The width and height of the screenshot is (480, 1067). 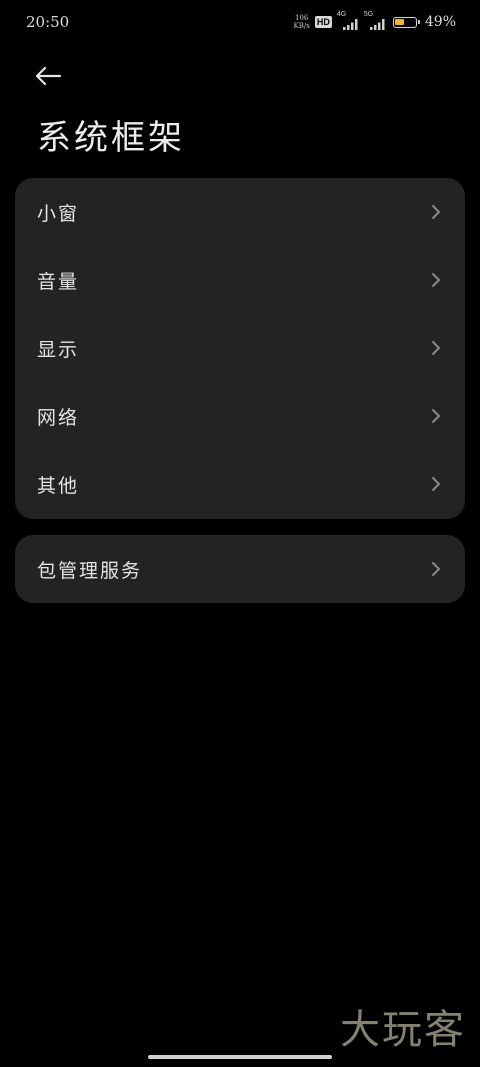 I want to click on list-item-network: 网络, so click(x=240, y=416).